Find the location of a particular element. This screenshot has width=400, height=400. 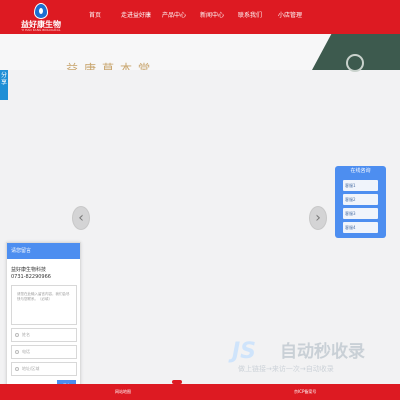

site-logo: 益好康生物 YI HAO KANG BIOLOGICAL is located at coordinates (41, 18).